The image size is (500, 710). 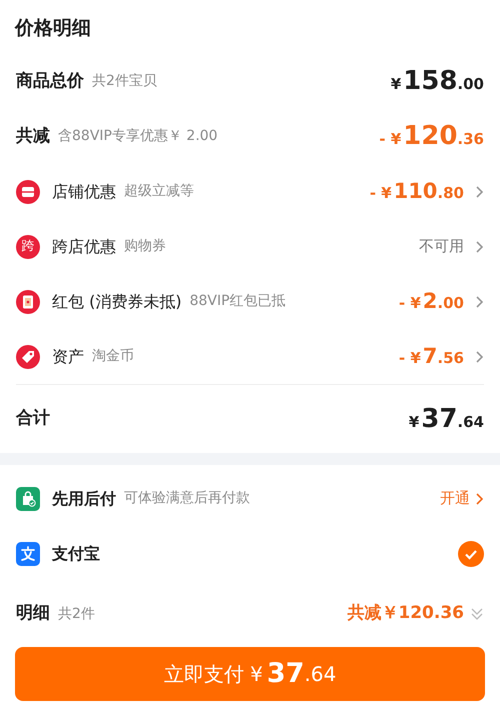 I want to click on selected-check-icon, so click(x=471, y=553).